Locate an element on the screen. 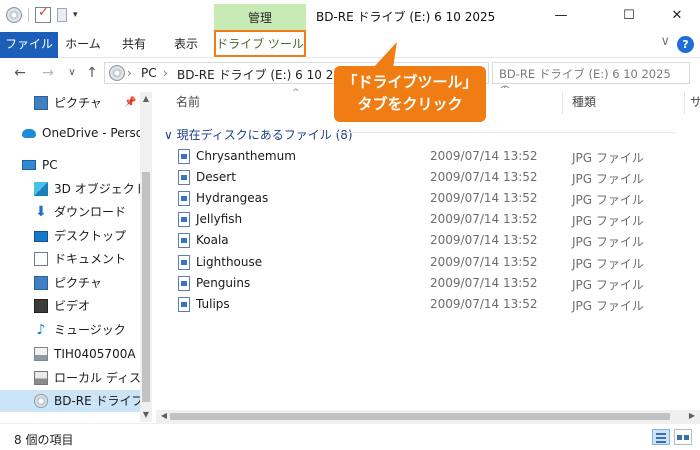  file-name: Tulips is located at coordinates (213, 304).